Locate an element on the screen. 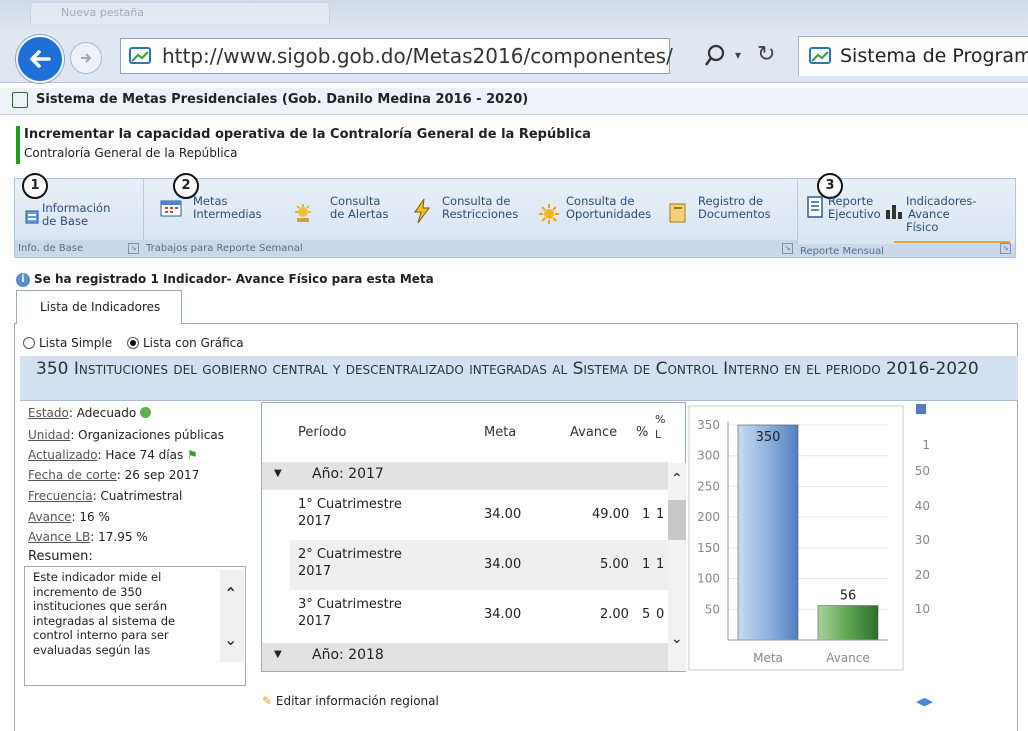 This screenshot has height=731, width=1028. col-header-avance: Avance is located at coordinates (593, 432).